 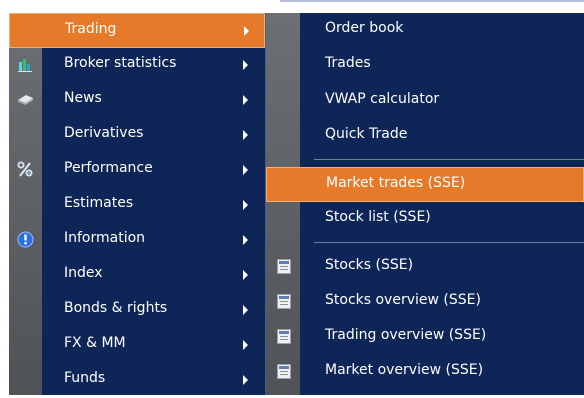 What do you see at coordinates (425, 136) in the screenshot?
I see `submenu-item-quick-trade: Quick Trade` at bounding box center [425, 136].